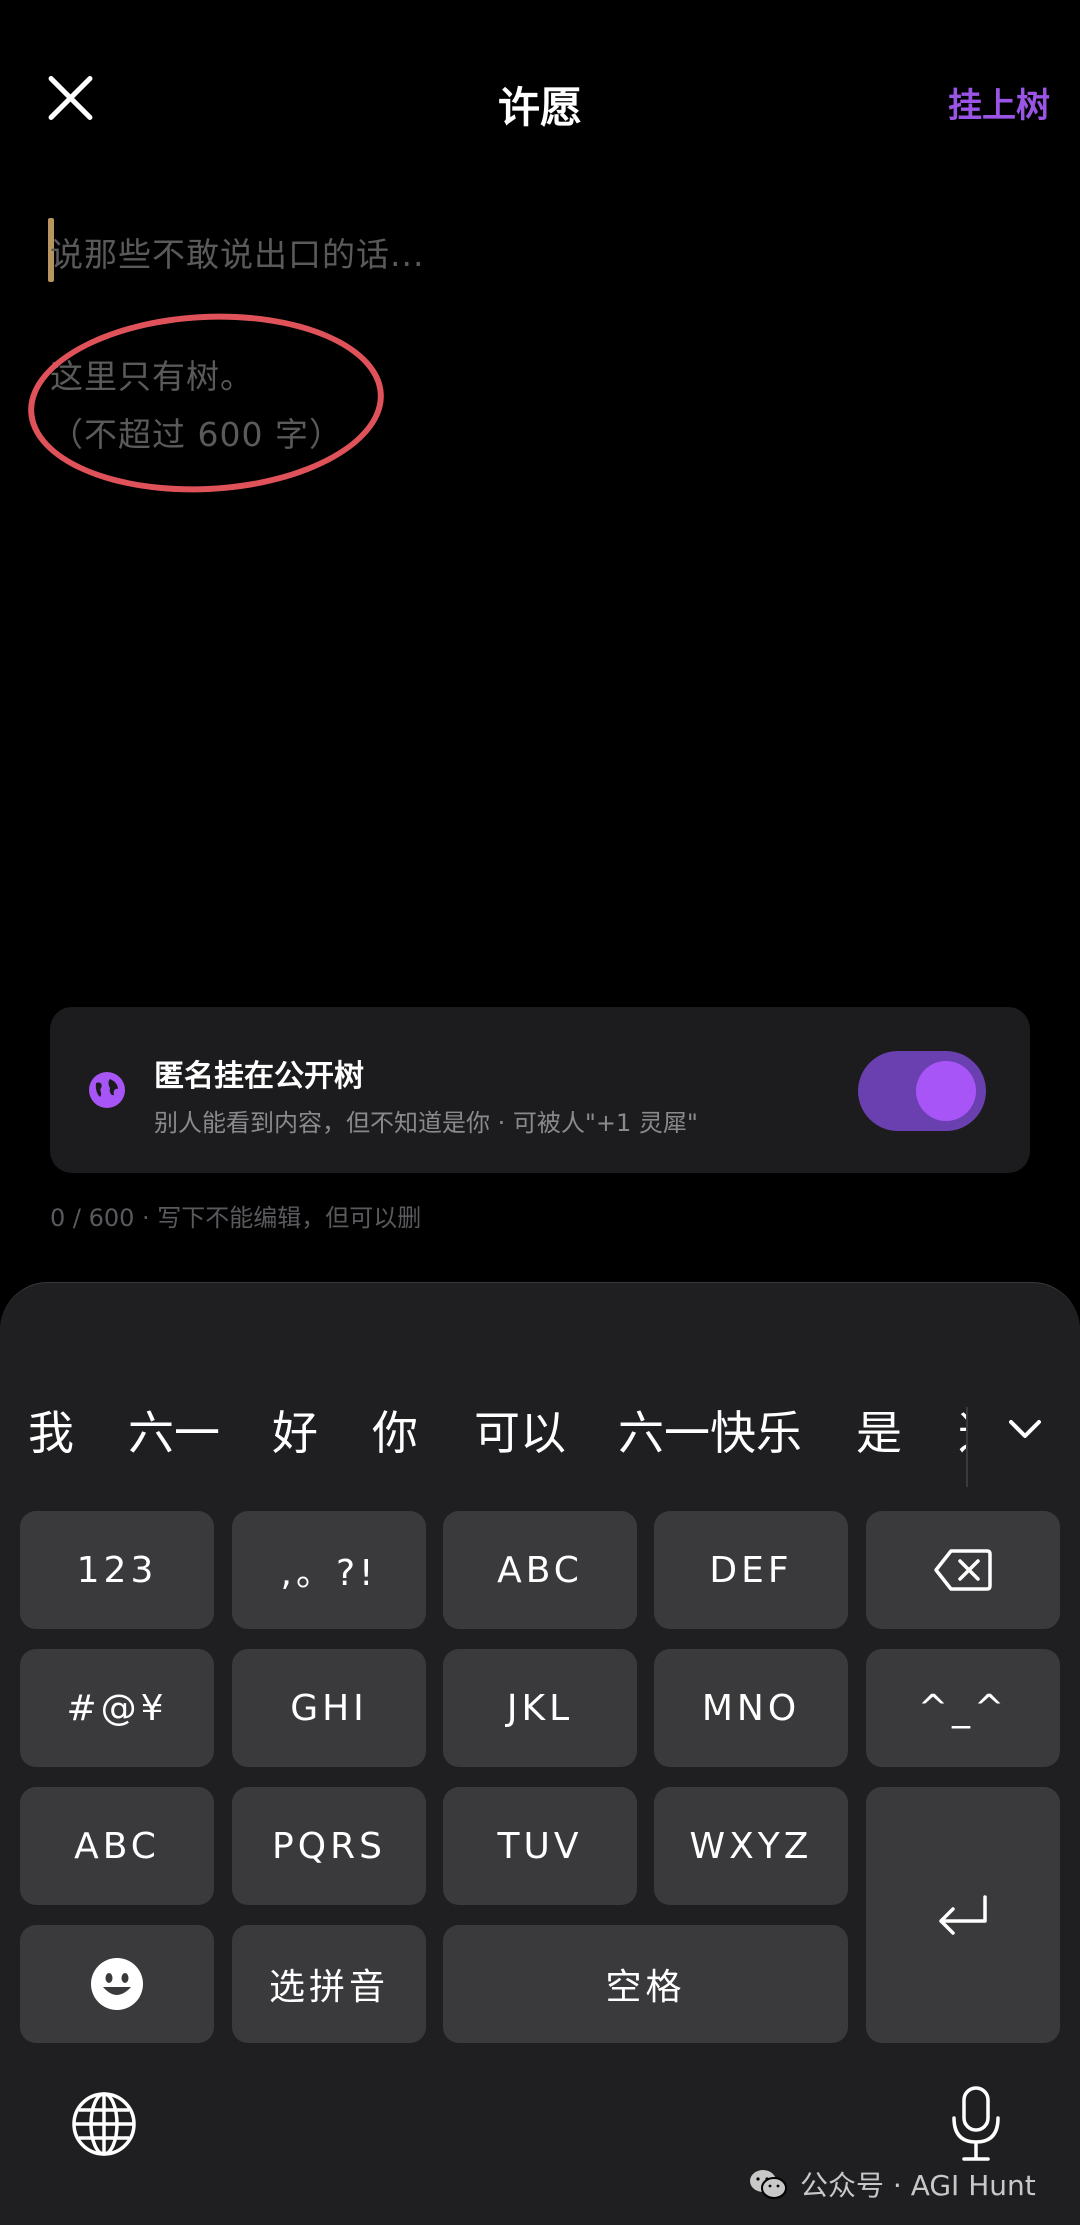 This screenshot has height=2225, width=1080. Describe the element at coordinates (174, 1430) in the screenshot. I see `candidate-word: 六一` at that location.